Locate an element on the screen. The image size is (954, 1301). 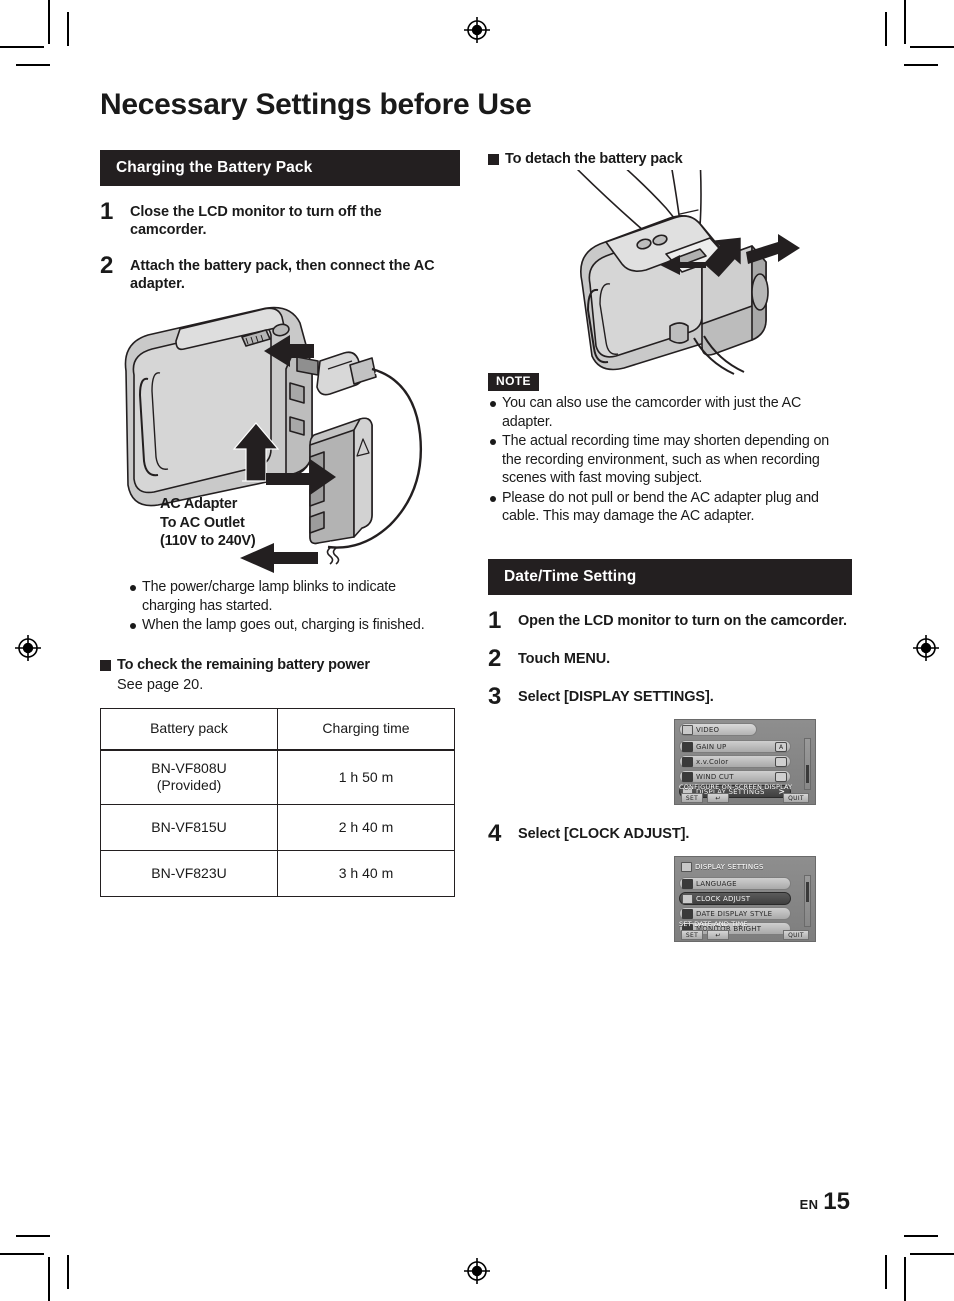
lcd-item-xv-color: x.v.Color is located at coordinates (735, 762).